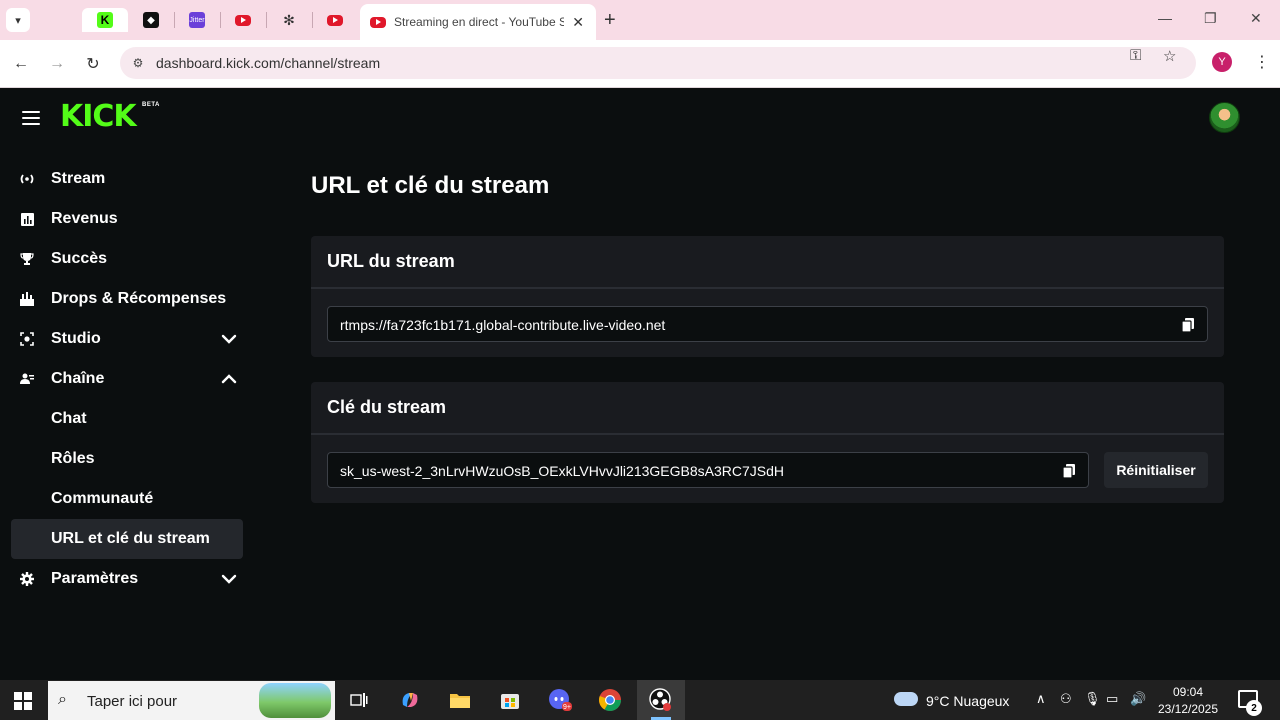 The image size is (1280, 720). Describe the element at coordinates (567, 707) in the screenshot. I see `discord-badge-text: 9+` at that location.